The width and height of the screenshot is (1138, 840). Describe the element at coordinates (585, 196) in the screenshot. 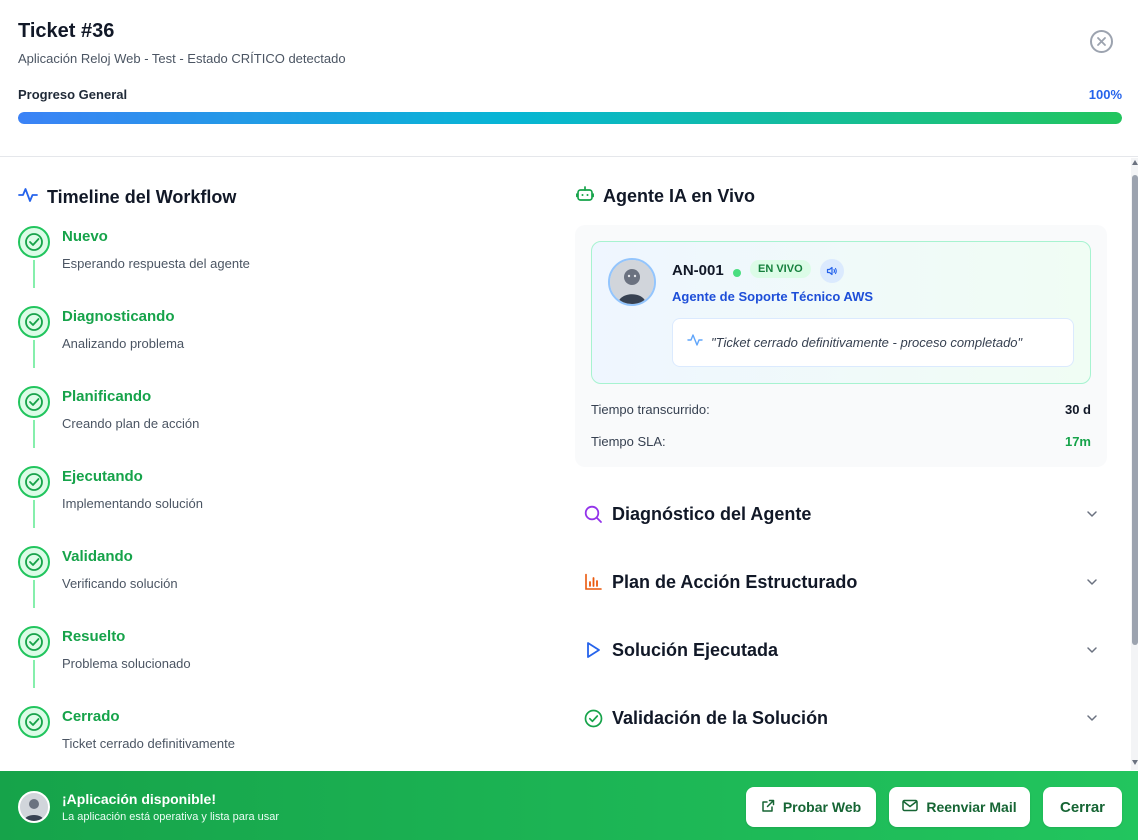

I see `bot-icon` at that location.